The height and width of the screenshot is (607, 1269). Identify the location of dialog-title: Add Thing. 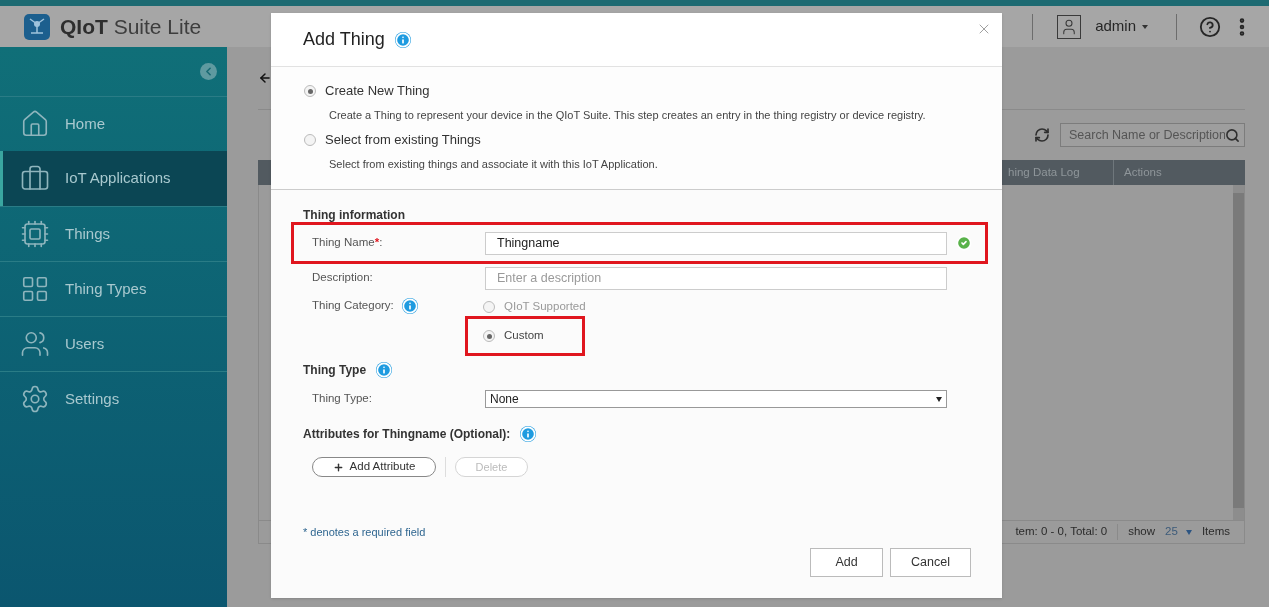
(344, 39).